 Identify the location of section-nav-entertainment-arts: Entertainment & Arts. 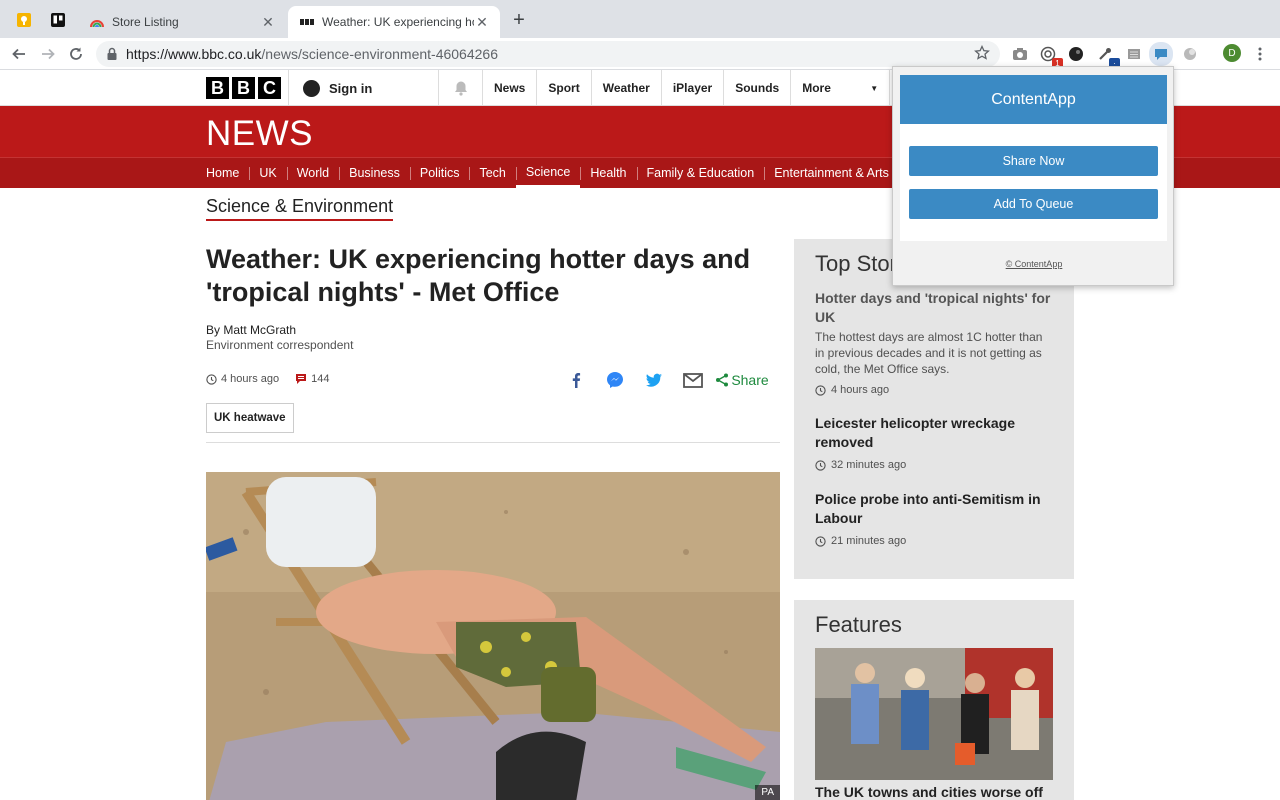
(831, 173).